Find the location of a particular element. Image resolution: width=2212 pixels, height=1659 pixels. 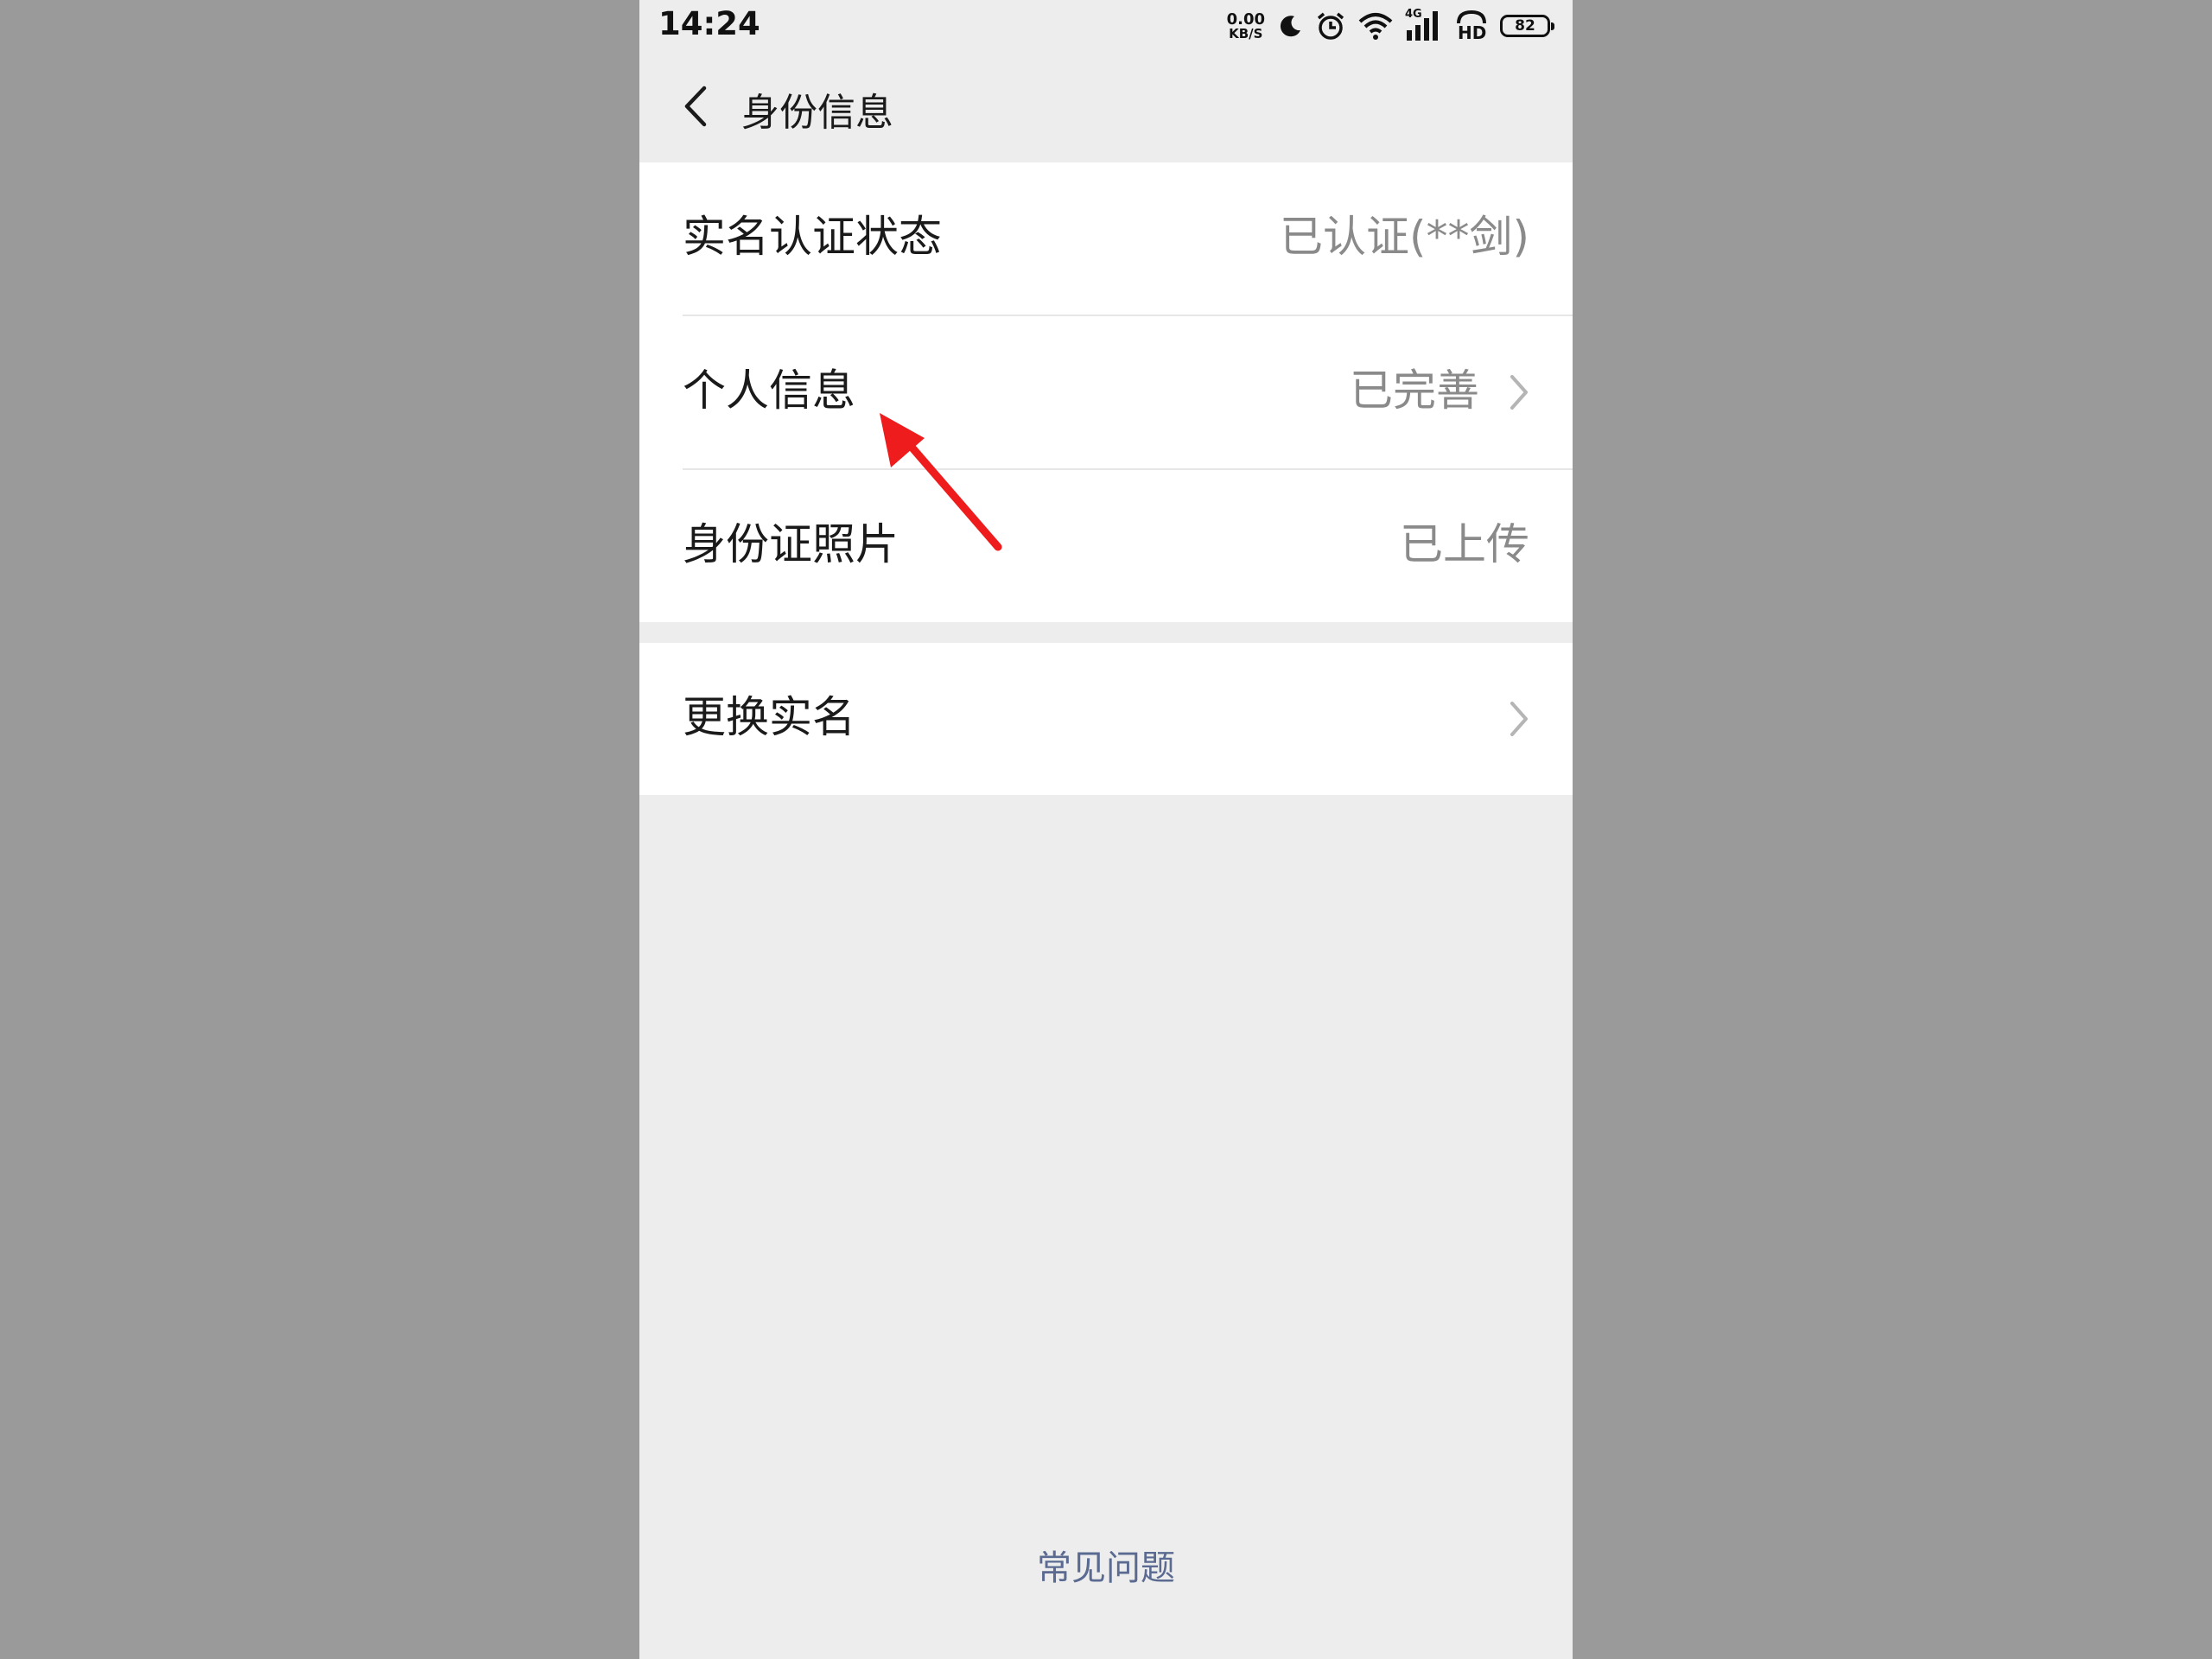

faq-link: 常见问题 is located at coordinates (1106, 1565).